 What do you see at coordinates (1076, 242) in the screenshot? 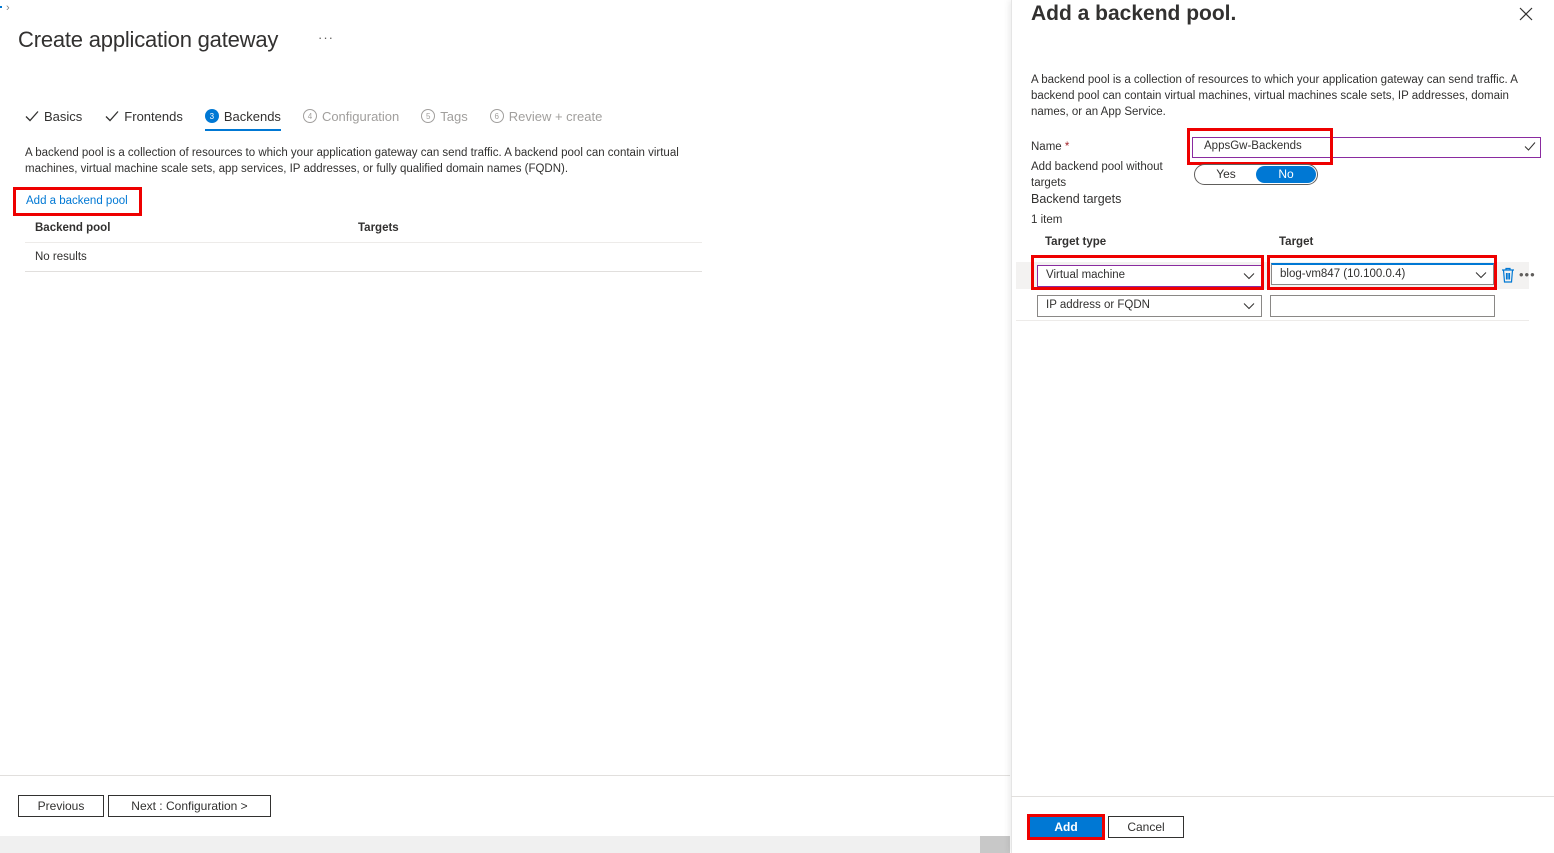
I see `column-header-target-type: Target type` at bounding box center [1076, 242].